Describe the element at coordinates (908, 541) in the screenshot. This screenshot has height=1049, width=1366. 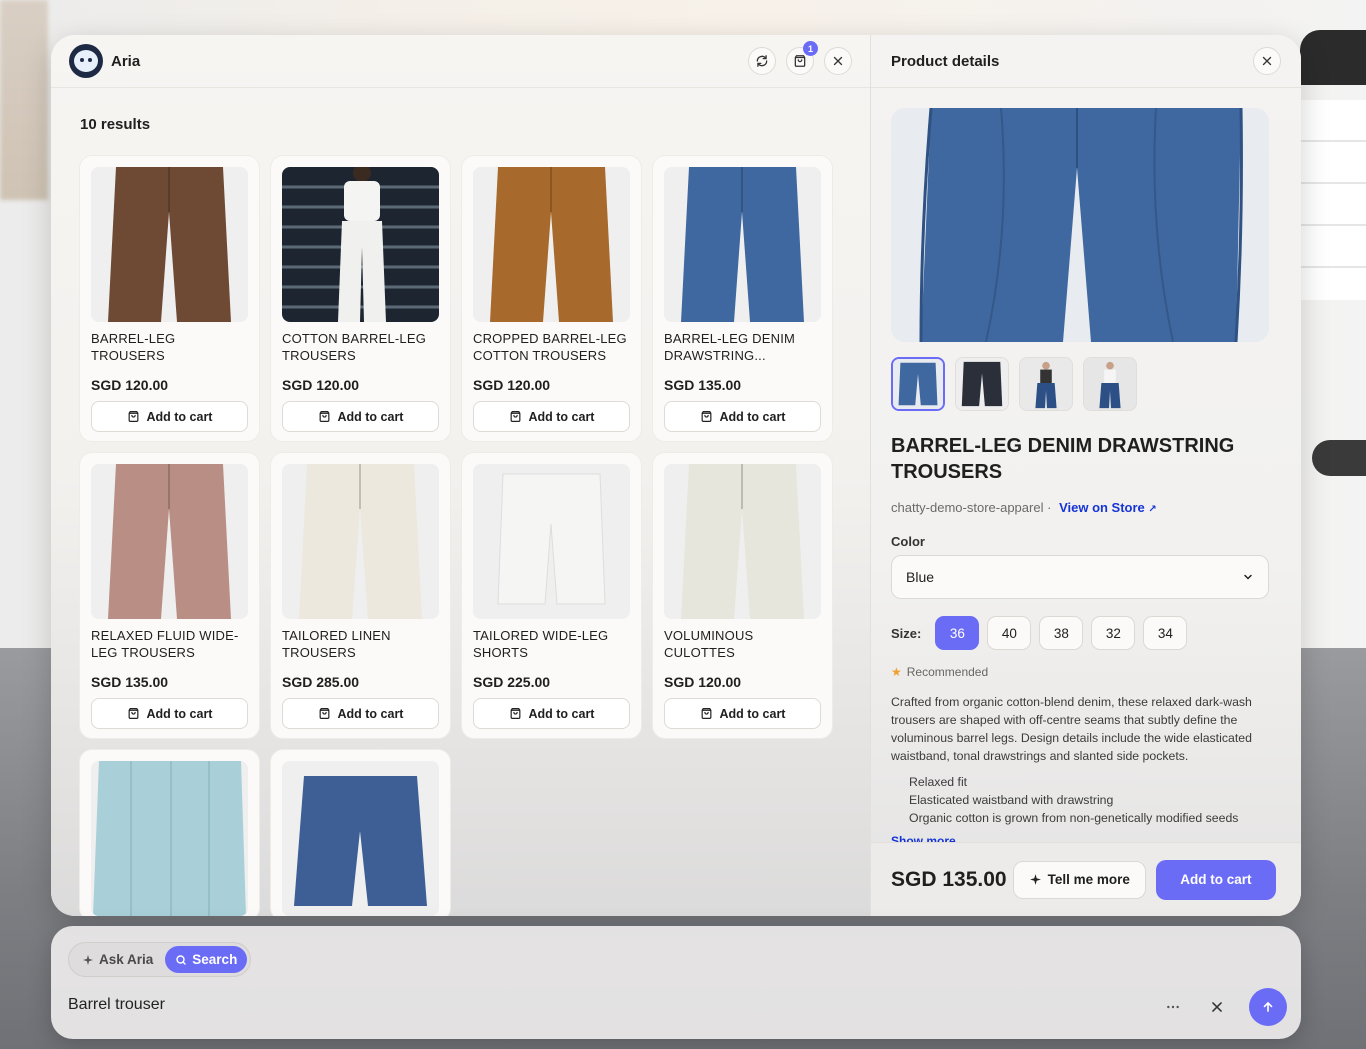
I see `color-label: Color` at that location.